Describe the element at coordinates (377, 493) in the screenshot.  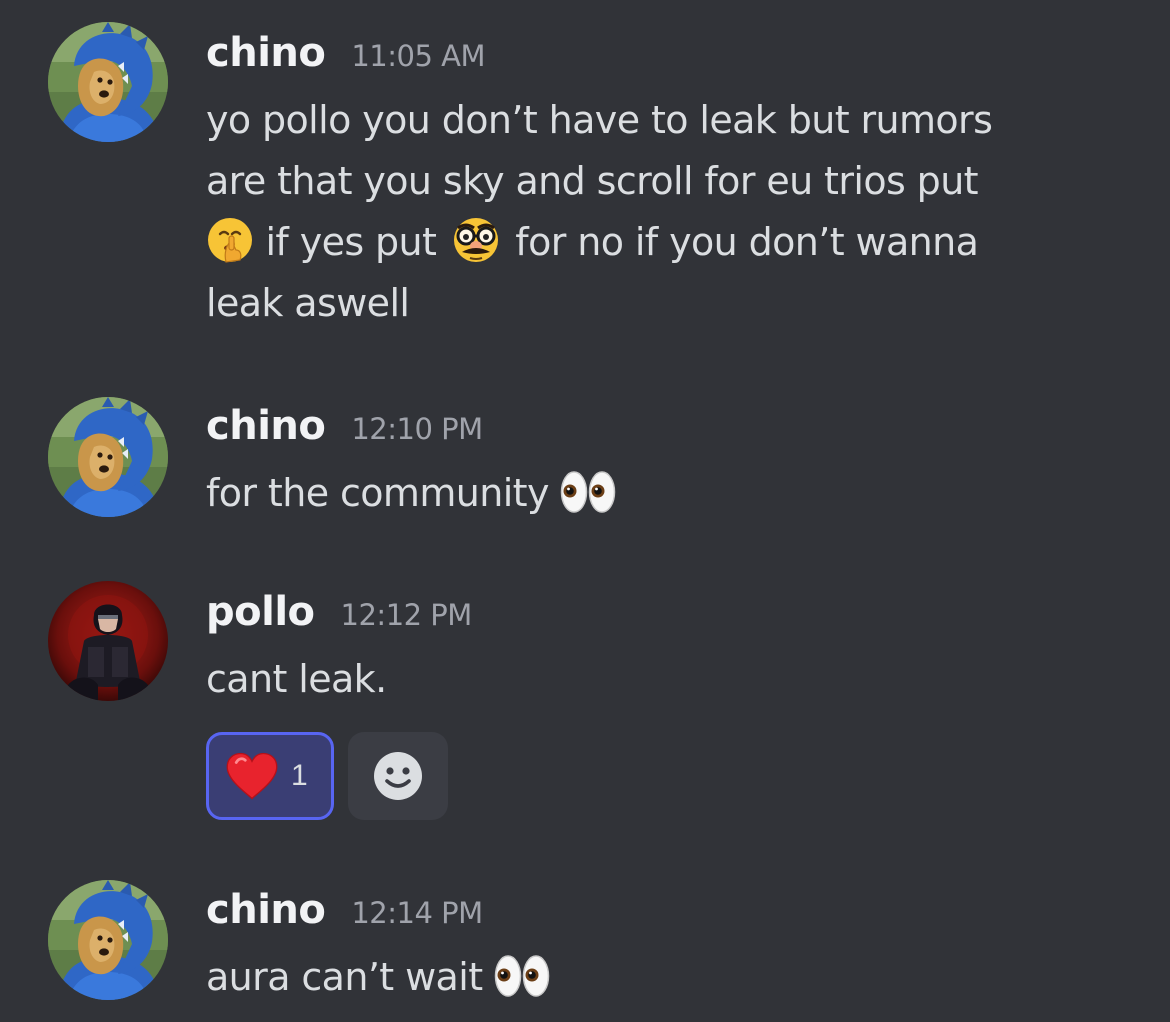
I see `message-text: for the community` at that location.